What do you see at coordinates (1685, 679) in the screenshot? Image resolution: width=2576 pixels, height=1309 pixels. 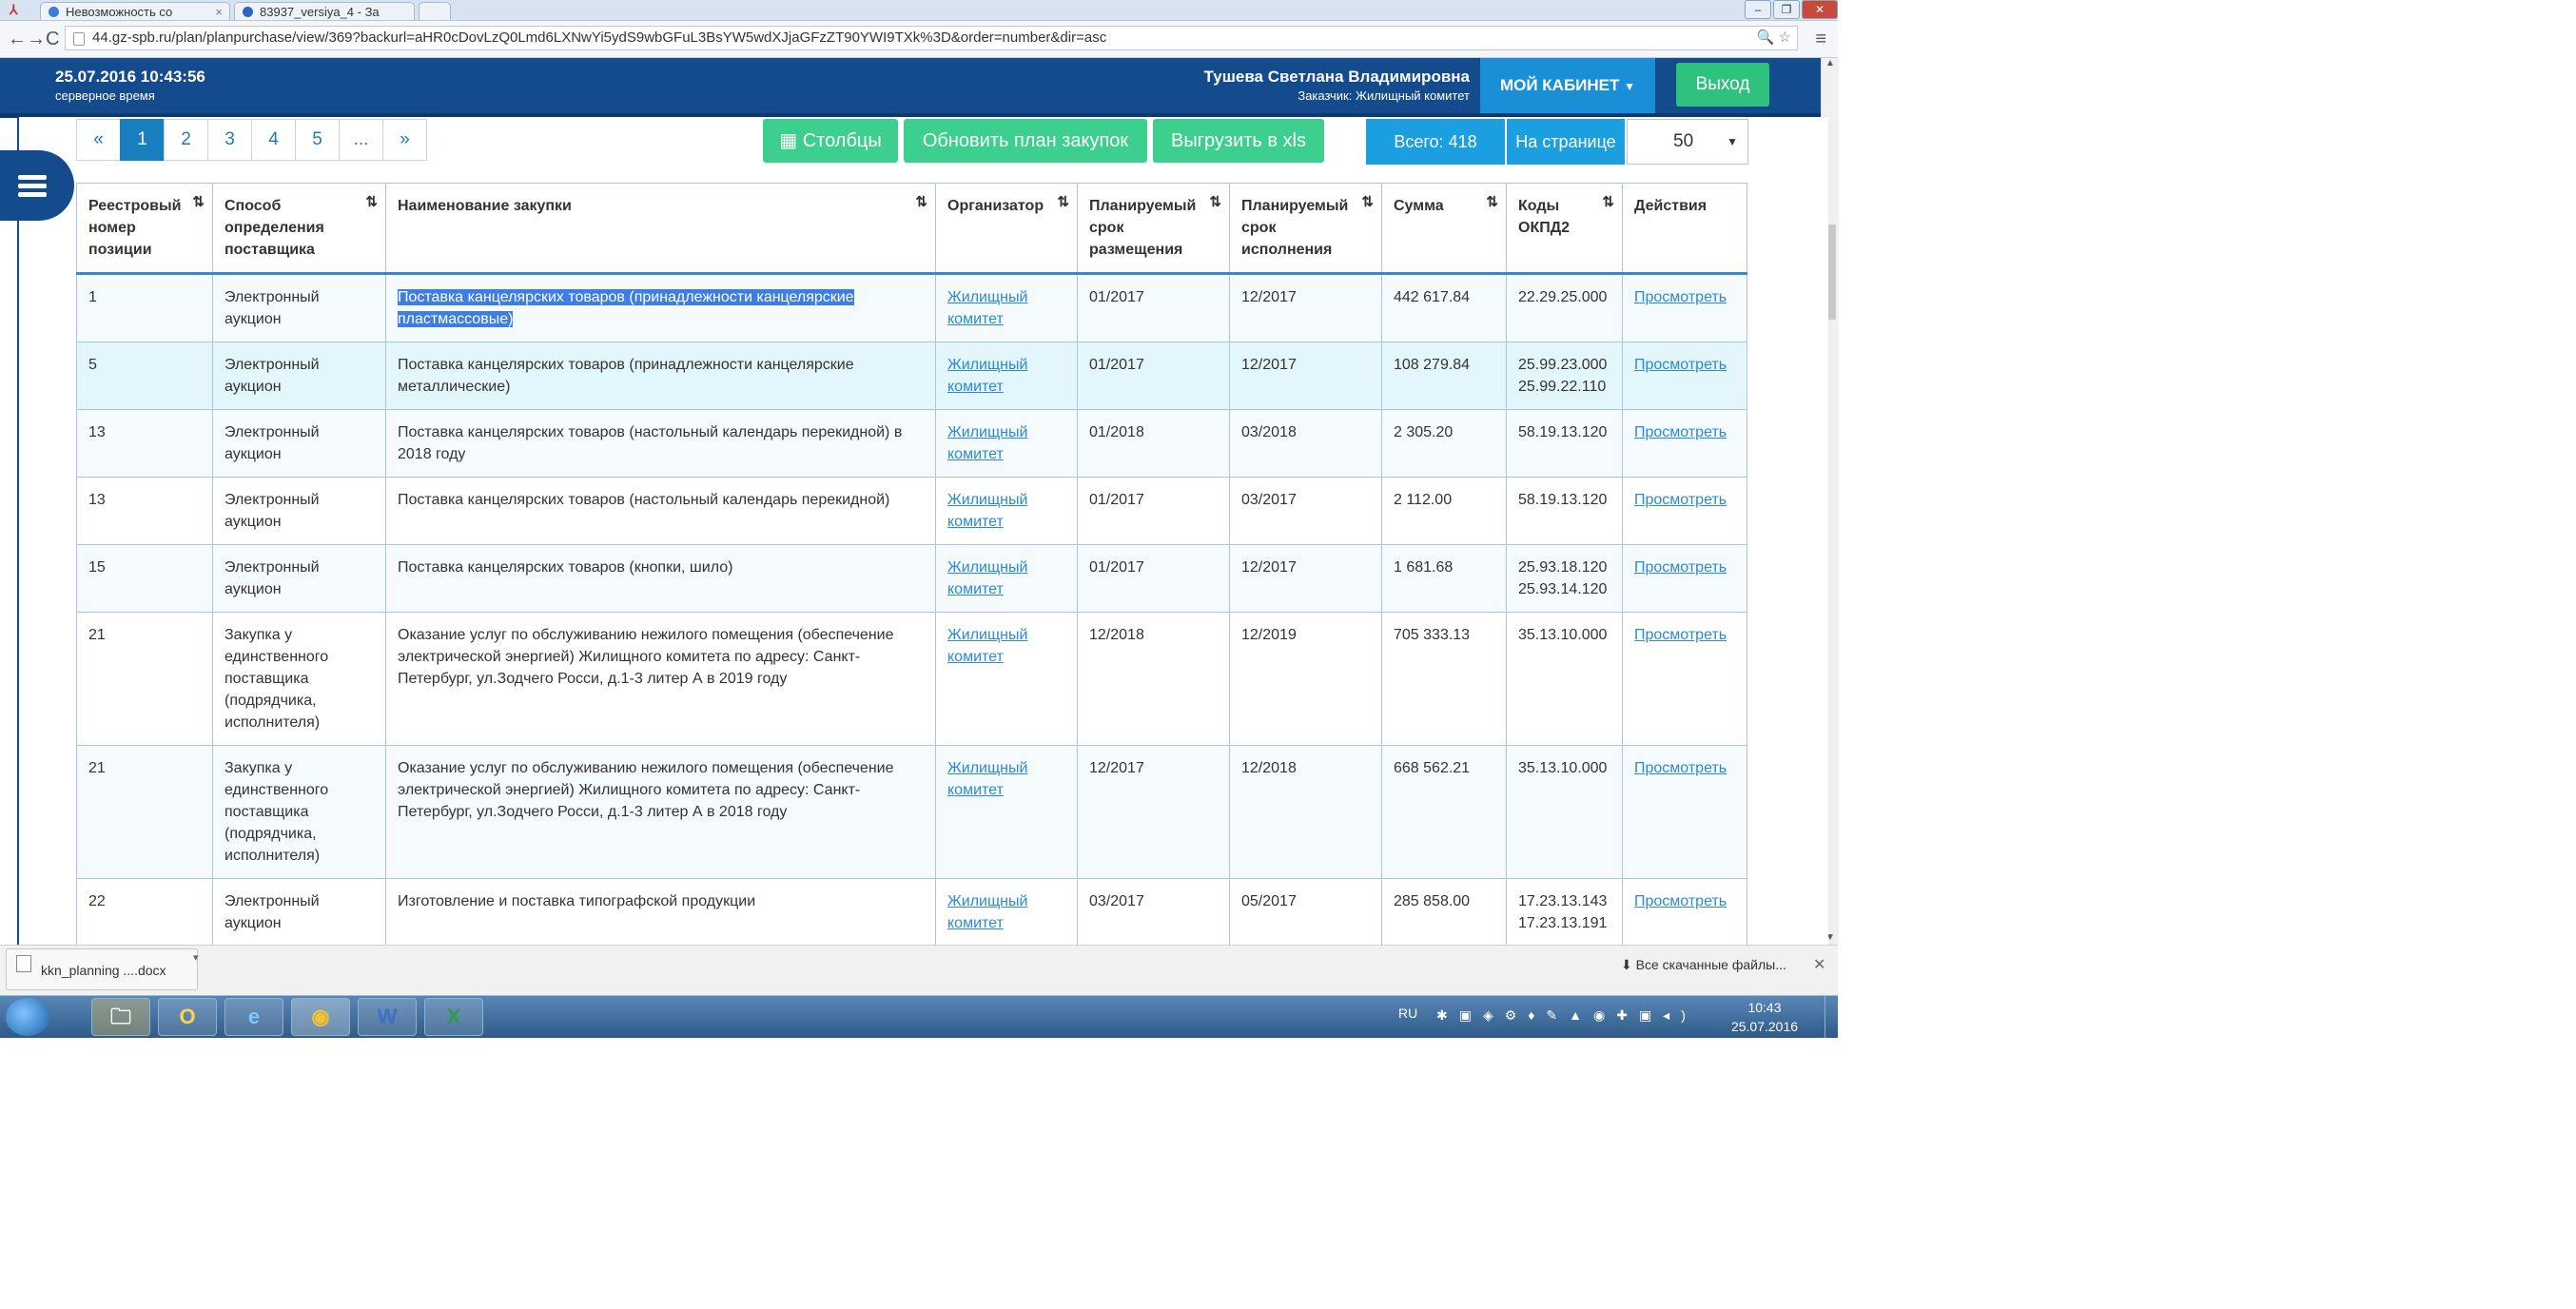 I see `cell-action: Просмотреть` at bounding box center [1685, 679].